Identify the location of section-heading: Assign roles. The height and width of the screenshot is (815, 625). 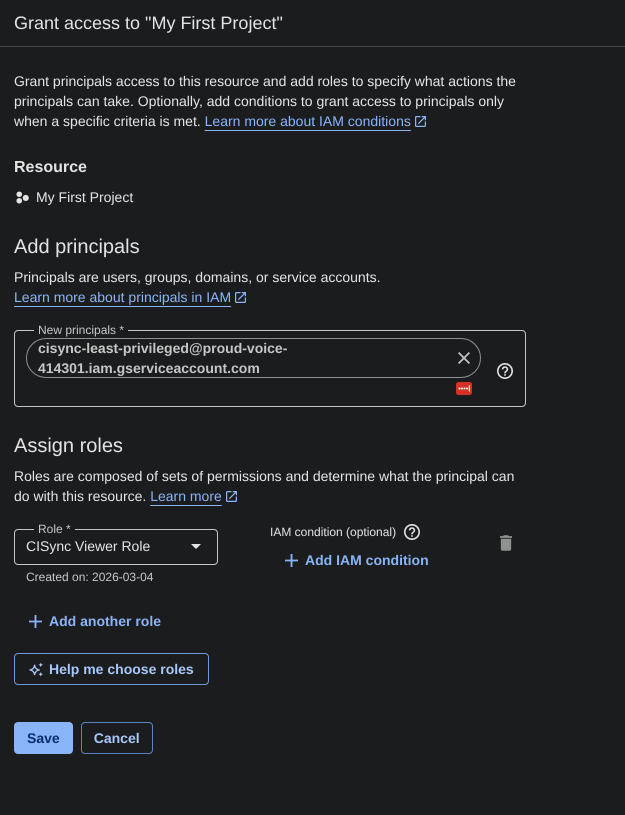
(68, 446).